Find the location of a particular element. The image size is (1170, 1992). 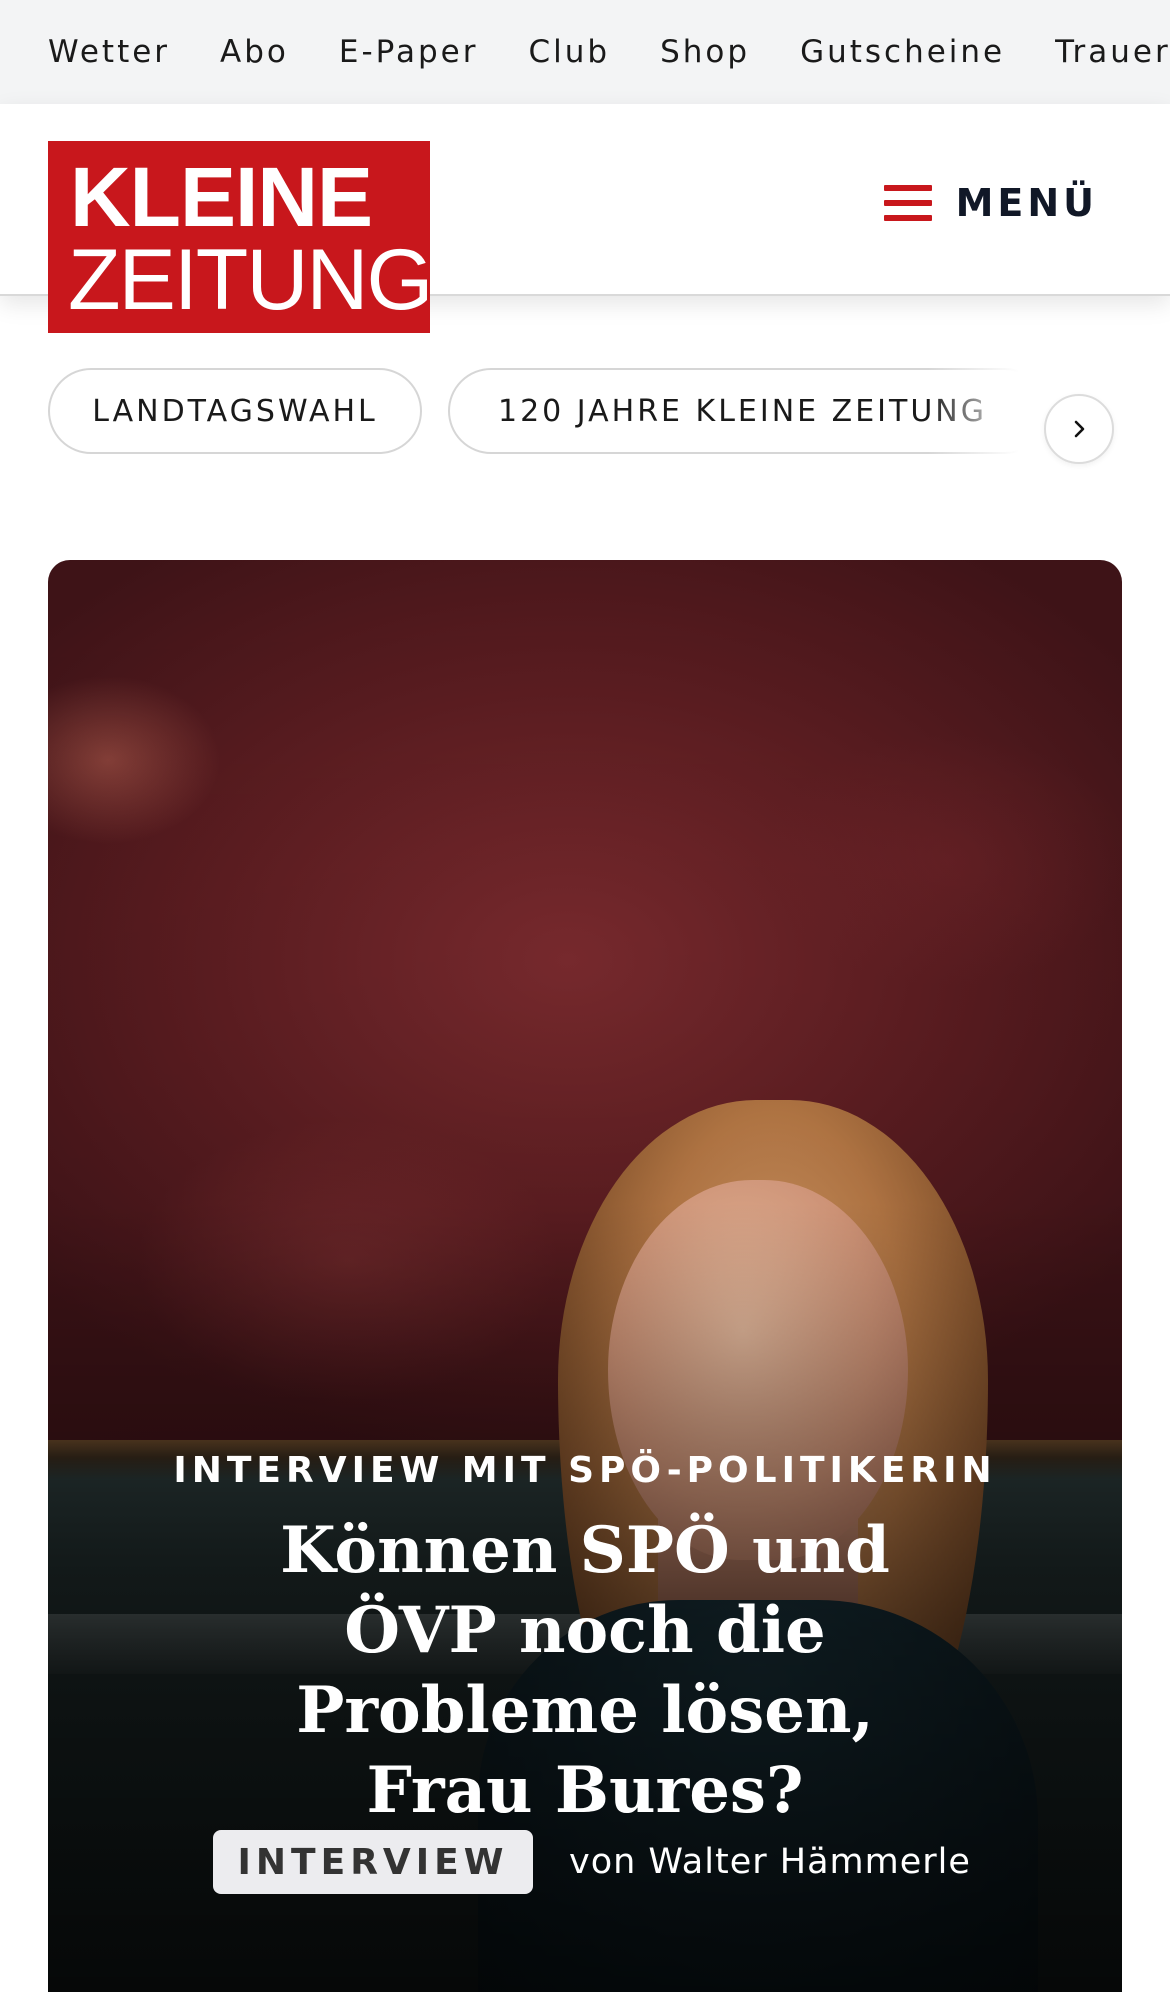

menu-button: MENÜ is located at coordinates (990, 203).